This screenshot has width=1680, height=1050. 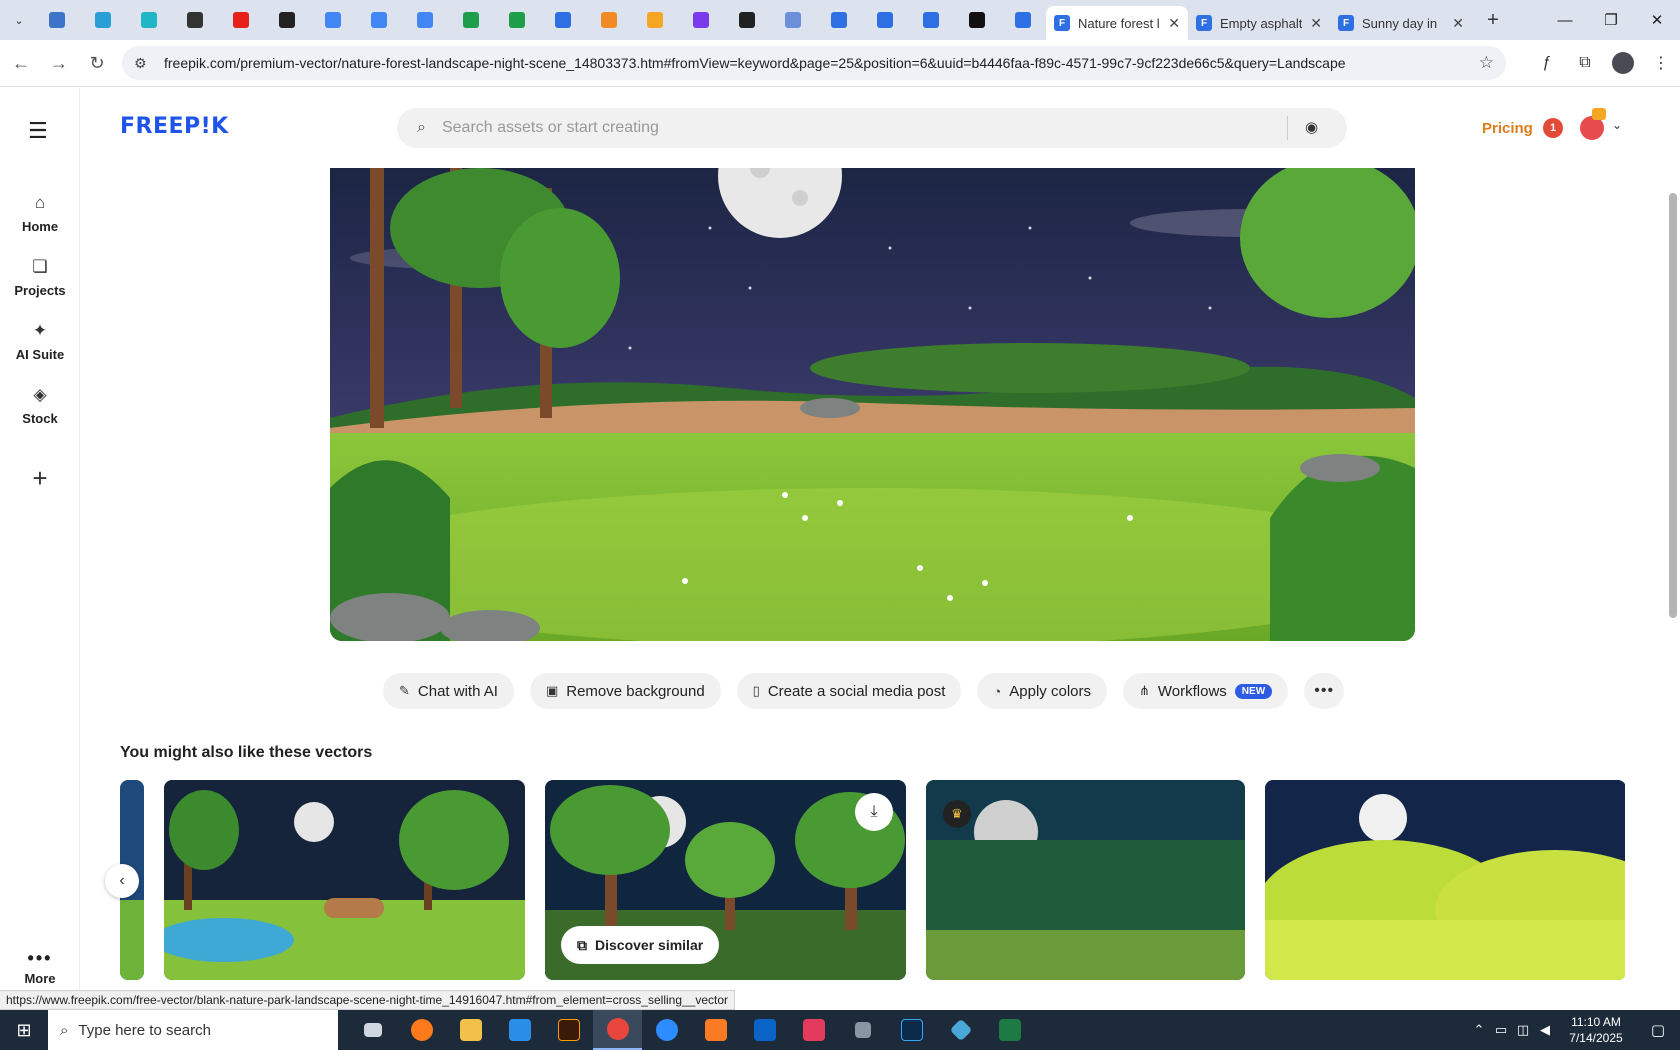 What do you see at coordinates (40, 394) in the screenshot?
I see `stock-icon: ◈` at bounding box center [40, 394].